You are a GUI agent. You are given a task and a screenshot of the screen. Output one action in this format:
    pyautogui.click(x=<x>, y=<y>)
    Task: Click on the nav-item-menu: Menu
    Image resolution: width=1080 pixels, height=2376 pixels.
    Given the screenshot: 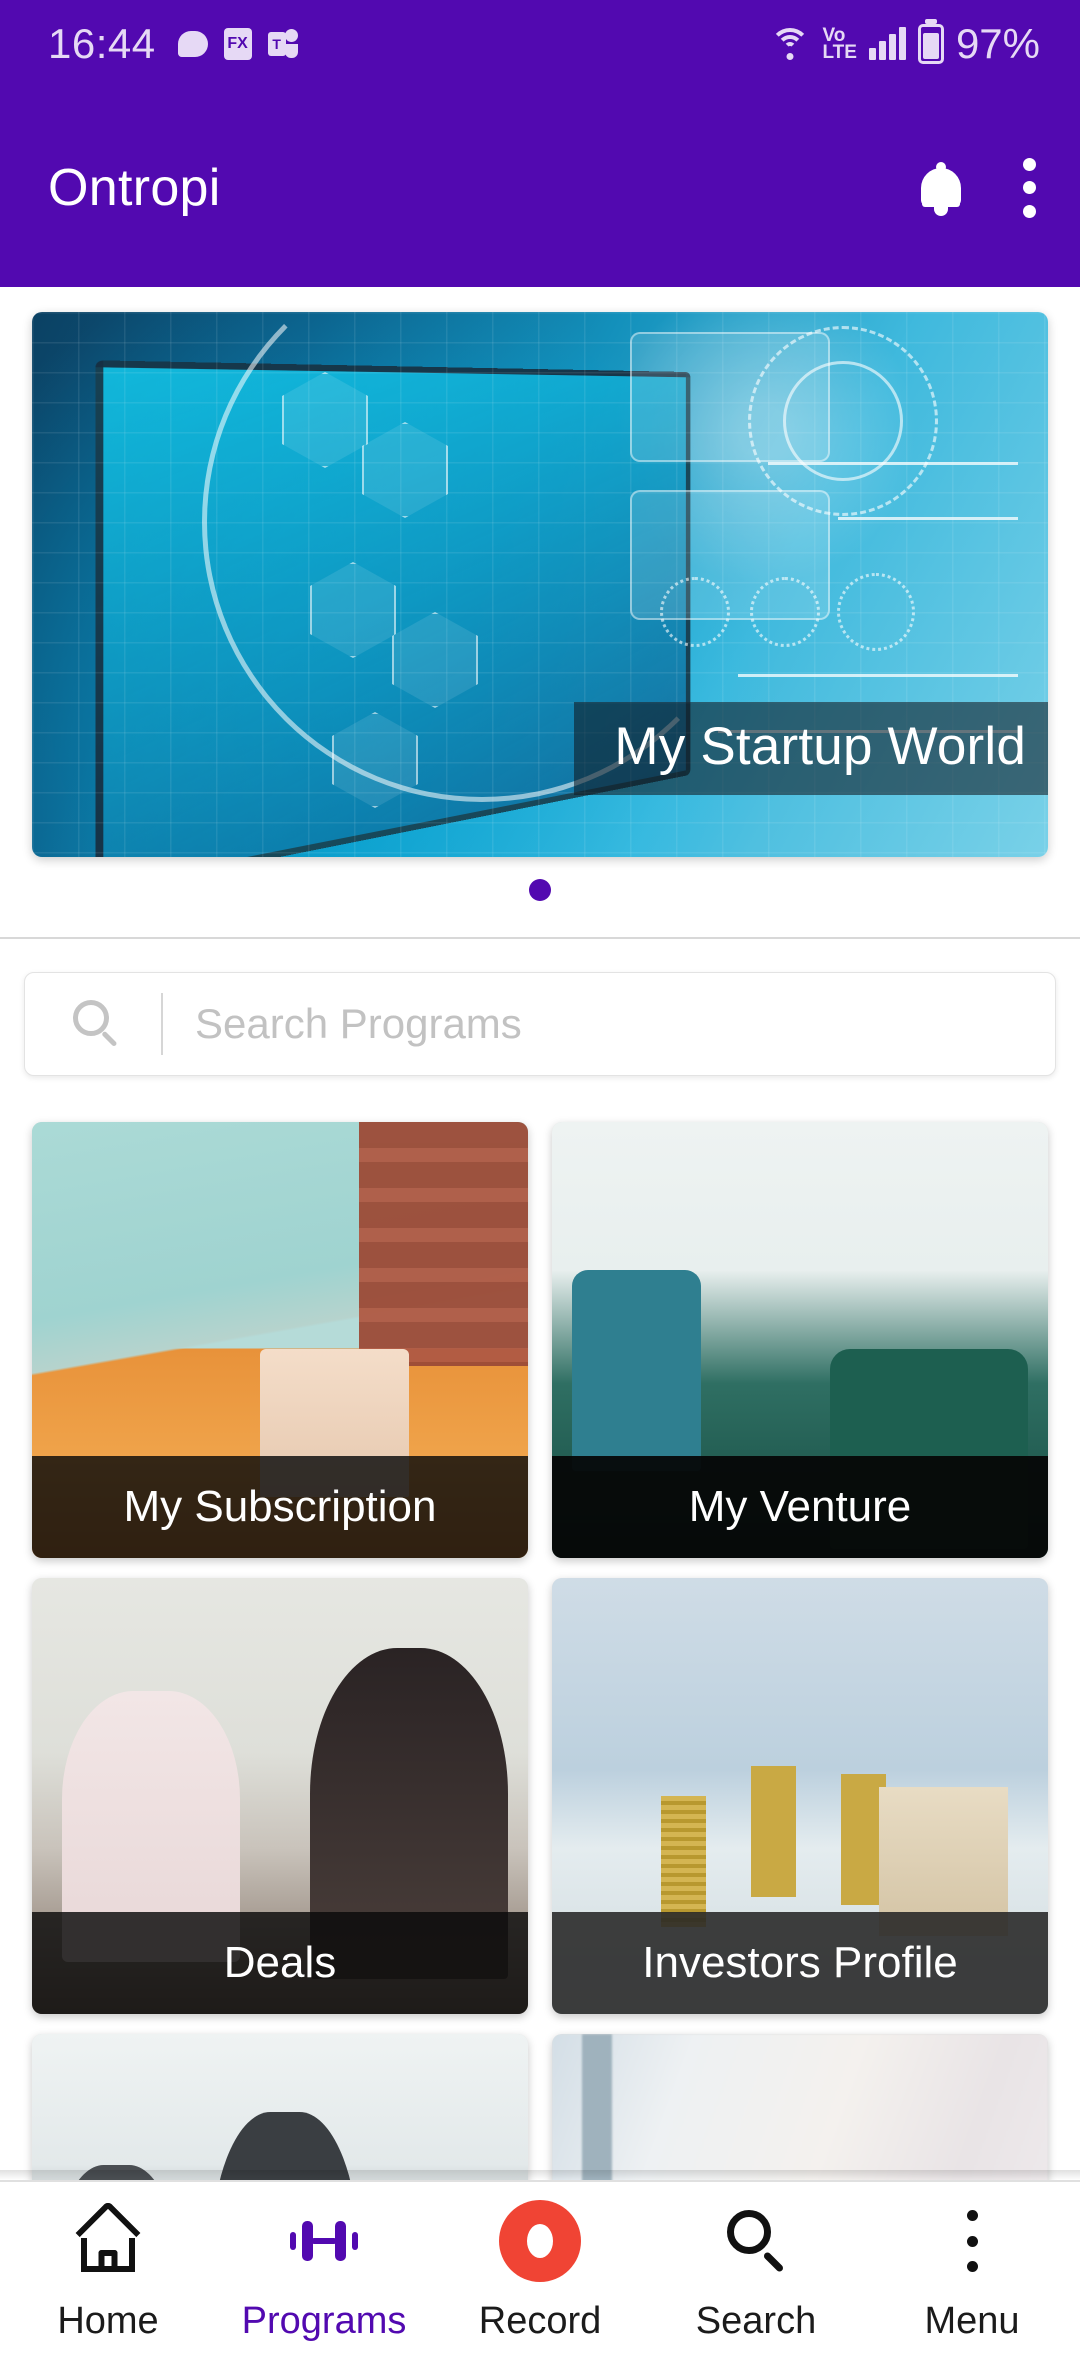 What is the action you would take?
    pyautogui.click(x=972, y=2273)
    